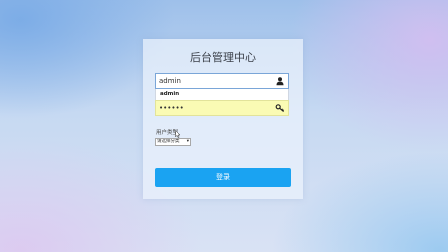 The height and width of the screenshot is (252, 448). What do you see at coordinates (178, 134) in the screenshot?
I see `mouse-cursor-icon` at bounding box center [178, 134].